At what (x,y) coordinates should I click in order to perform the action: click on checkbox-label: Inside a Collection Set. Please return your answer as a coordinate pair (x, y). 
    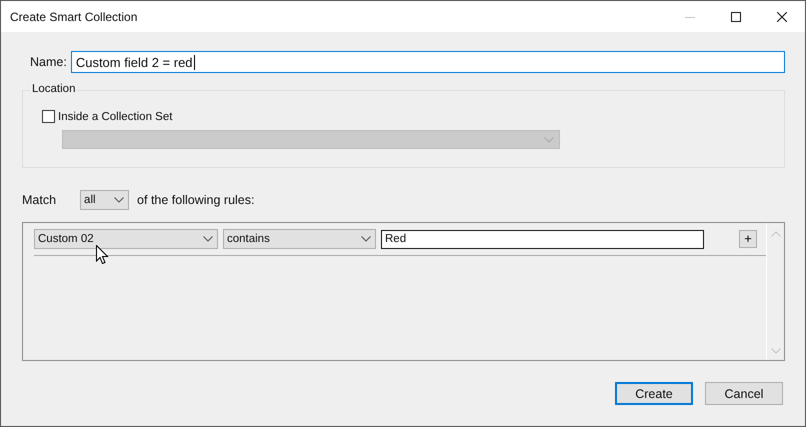
    Looking at the image, I should click on (115, 116).